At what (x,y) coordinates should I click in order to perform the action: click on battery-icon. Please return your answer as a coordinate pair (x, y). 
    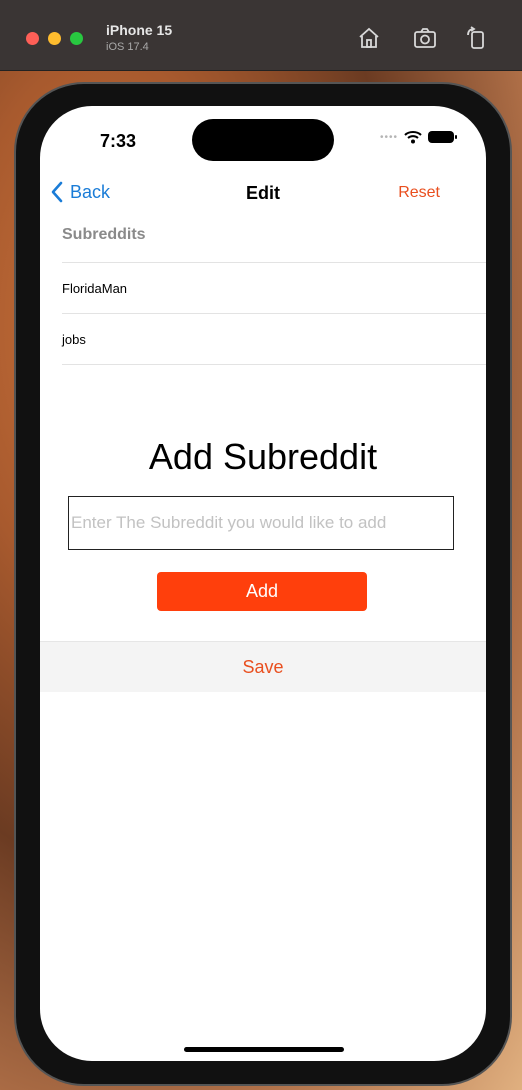
    Looking at the image, I should click on (442, 137).